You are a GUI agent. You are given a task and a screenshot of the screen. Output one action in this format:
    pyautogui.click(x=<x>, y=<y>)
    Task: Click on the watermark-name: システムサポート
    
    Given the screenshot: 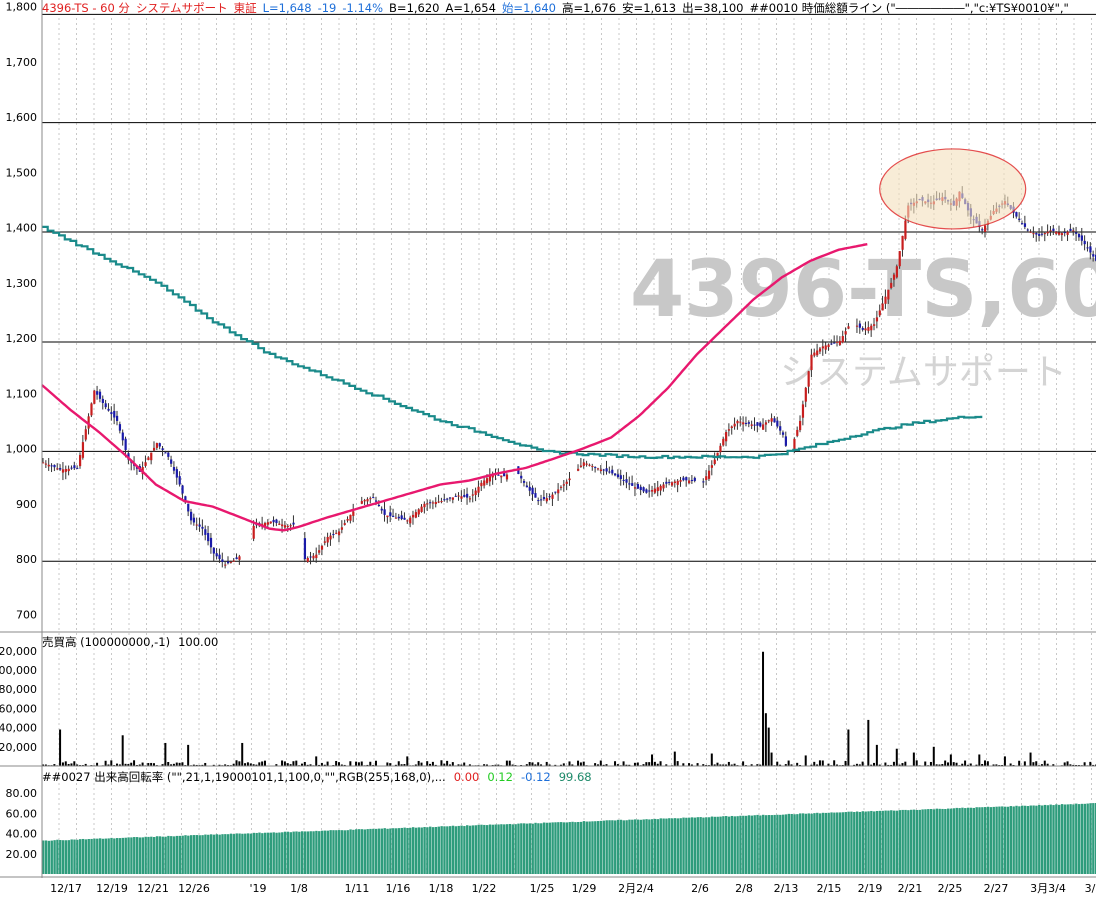 What is the action you would take?
    pyautogui.click(x=923, y=372)
    